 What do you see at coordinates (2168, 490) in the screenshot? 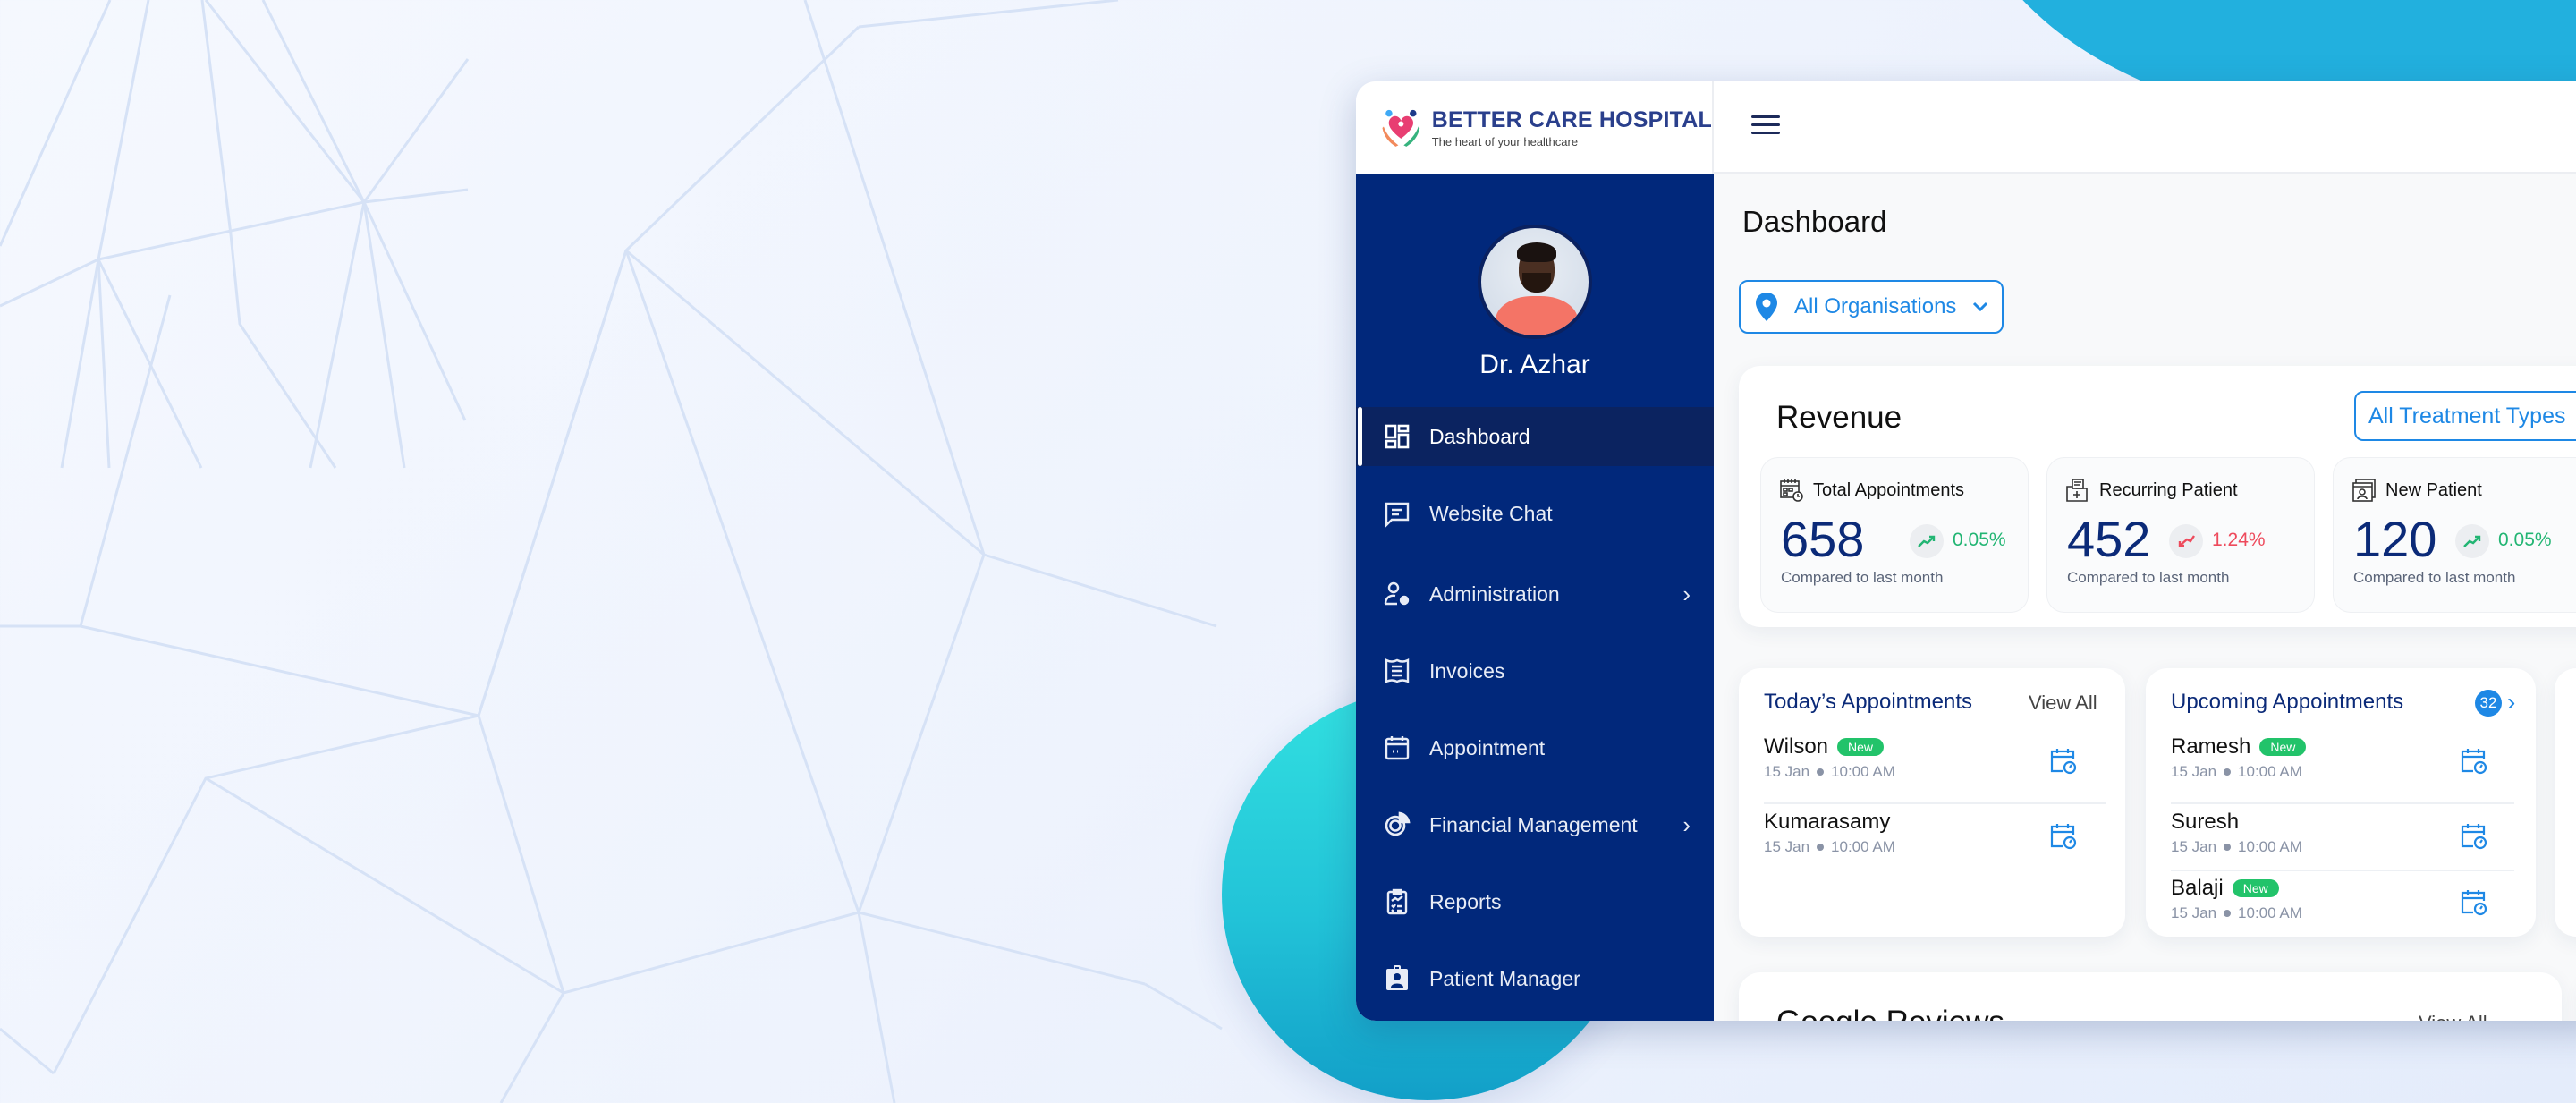
I see `stat-label: Recurring Patient` at bounding box center [2168, 490].